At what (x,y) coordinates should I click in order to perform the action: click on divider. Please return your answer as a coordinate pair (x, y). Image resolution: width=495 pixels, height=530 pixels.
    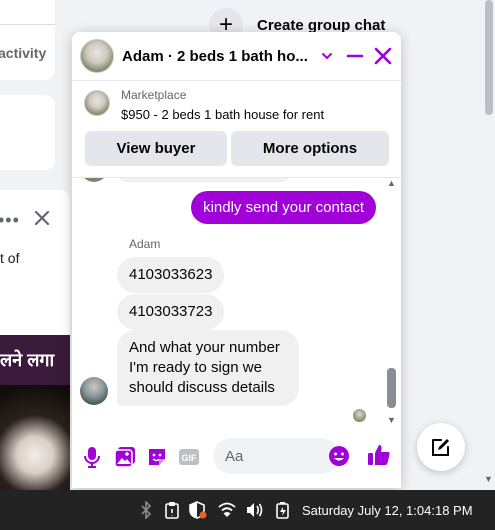
    Looking at the image, I should click on (27, 24).